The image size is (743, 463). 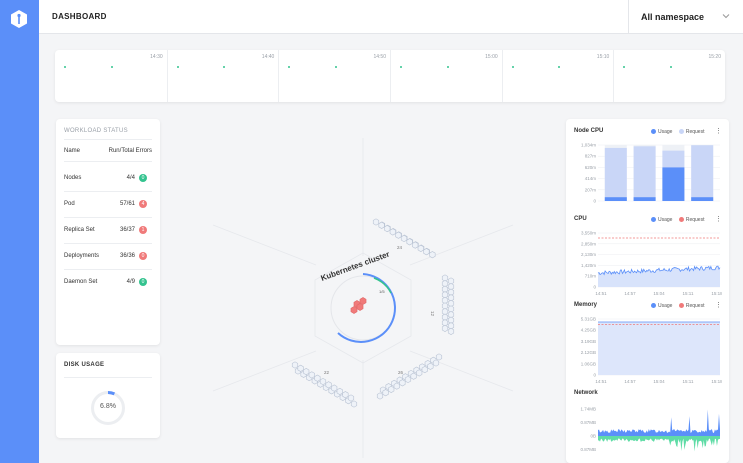 I want to click on workload-row: Deployments 36/36 0, so click(x=108, y=257).